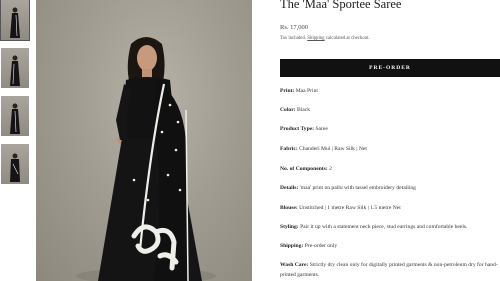 The height and width of the screenshot is (281, 500). What do you see at coordinates (292, 246) in the screenshot?
I see `spec-label: Shipping:` at bounding box center [292, 246].